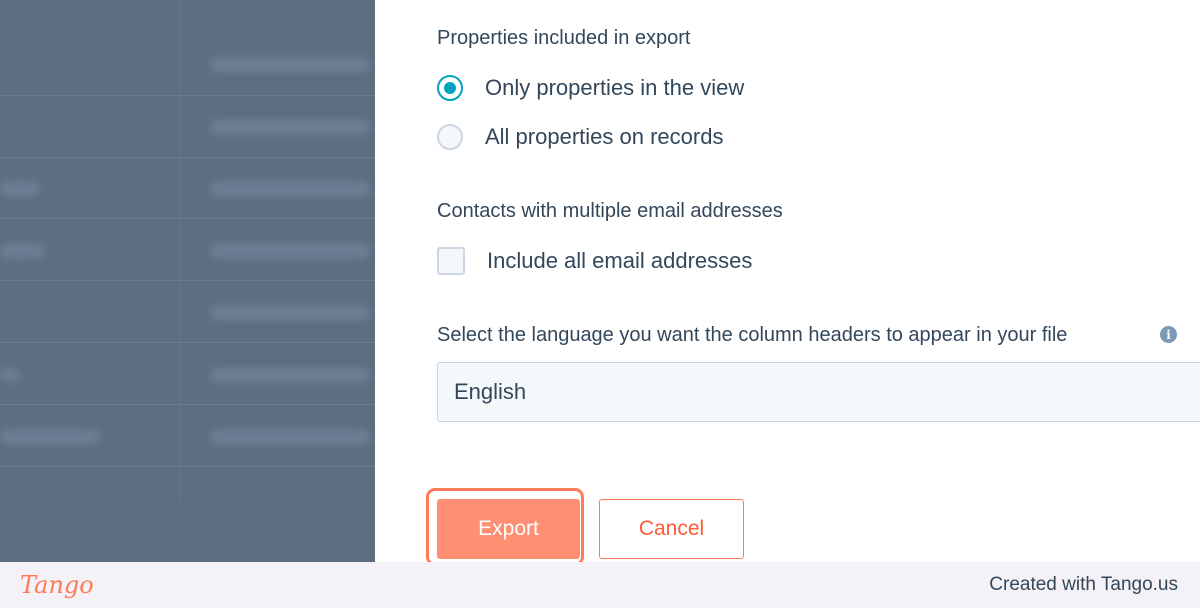 This screenshot has height=608, width=1200. Describe the element at coordinates (450, 137) in the screenshot. I see `radio-unselected-icon` at that location.